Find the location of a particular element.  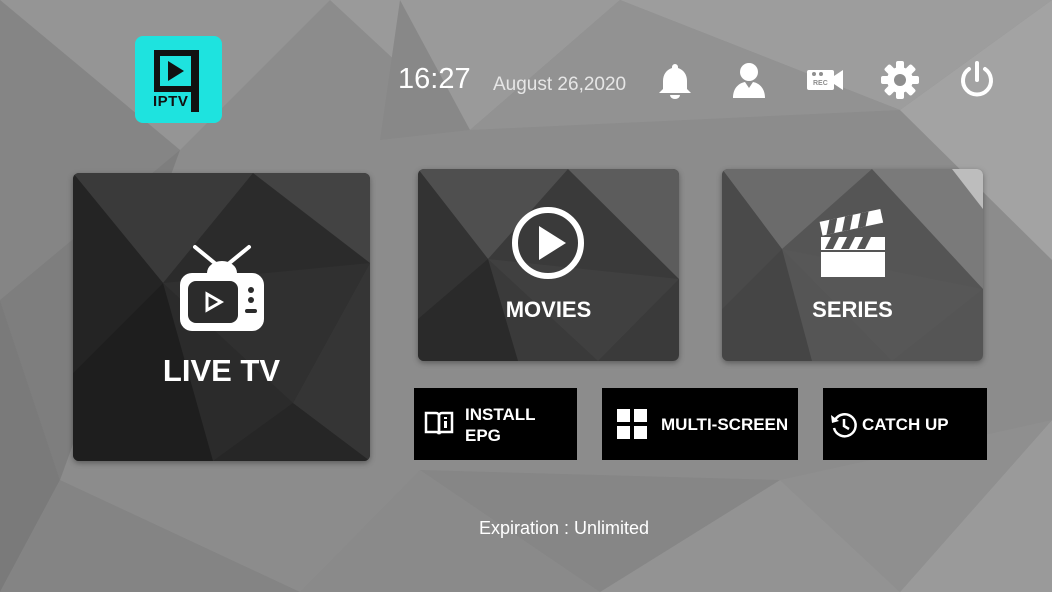

logo-text: IPTV is located at coordinates (171, 101).